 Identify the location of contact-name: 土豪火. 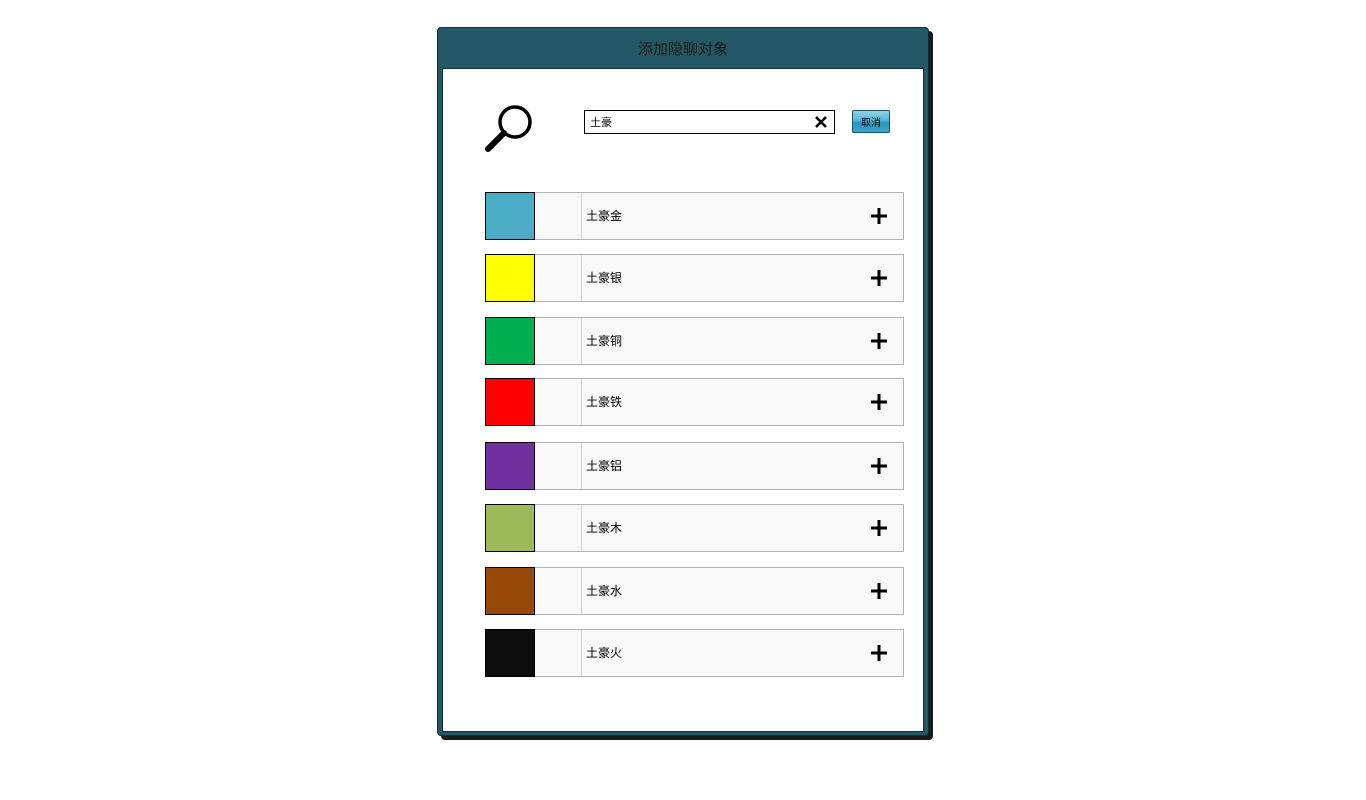
(604, 653).